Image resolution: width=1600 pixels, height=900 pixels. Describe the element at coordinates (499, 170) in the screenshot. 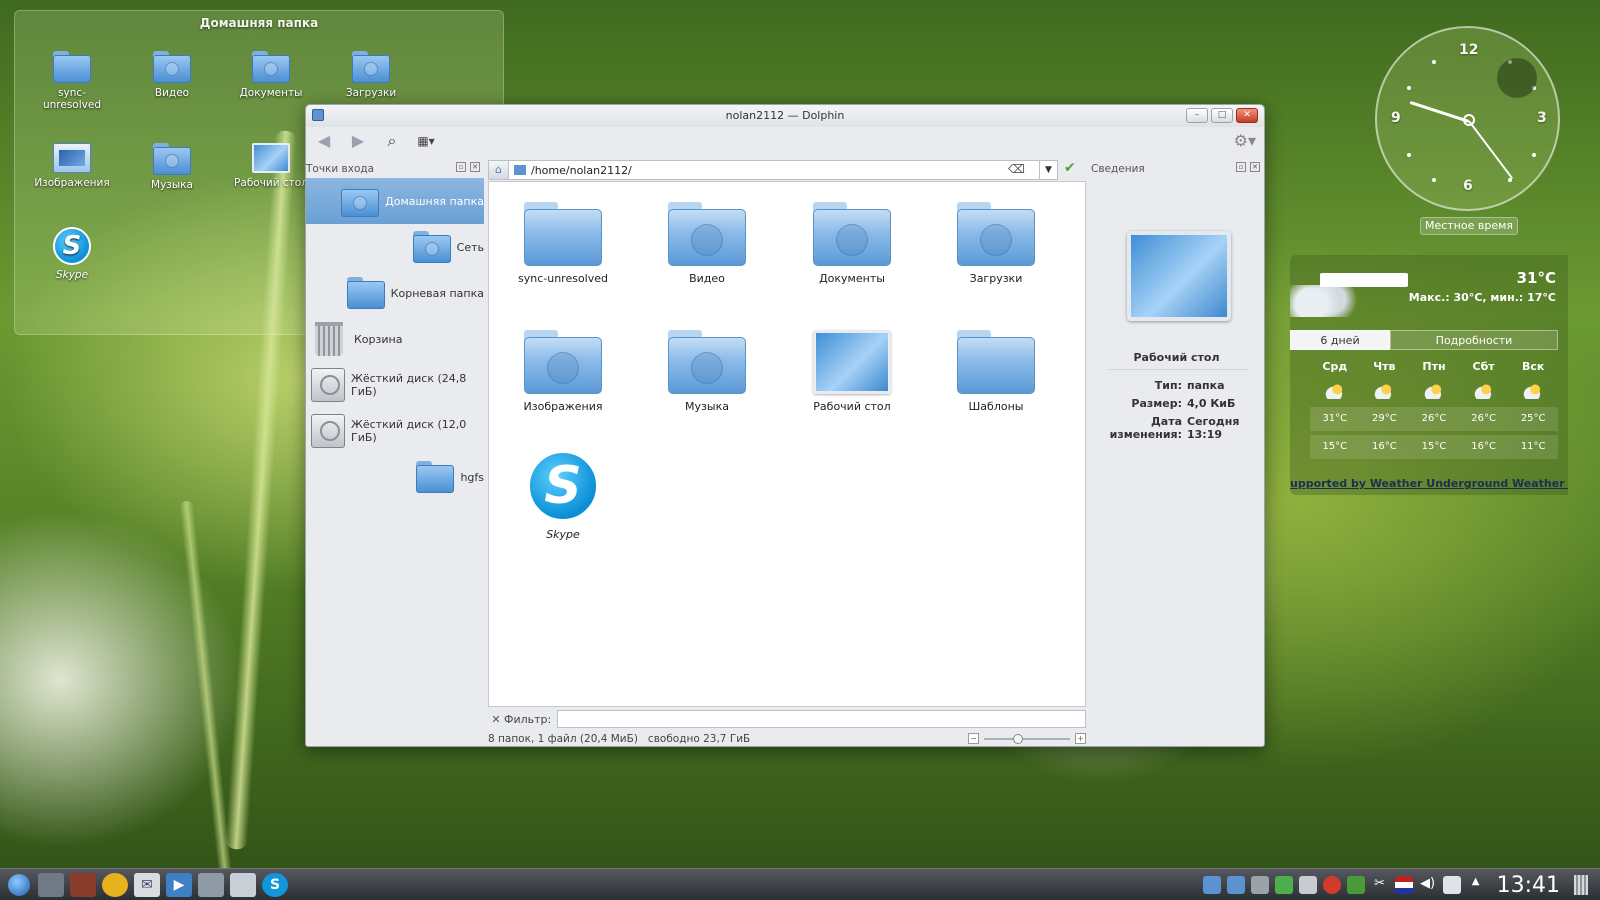

I see `home-icon: ⌂` at that location.